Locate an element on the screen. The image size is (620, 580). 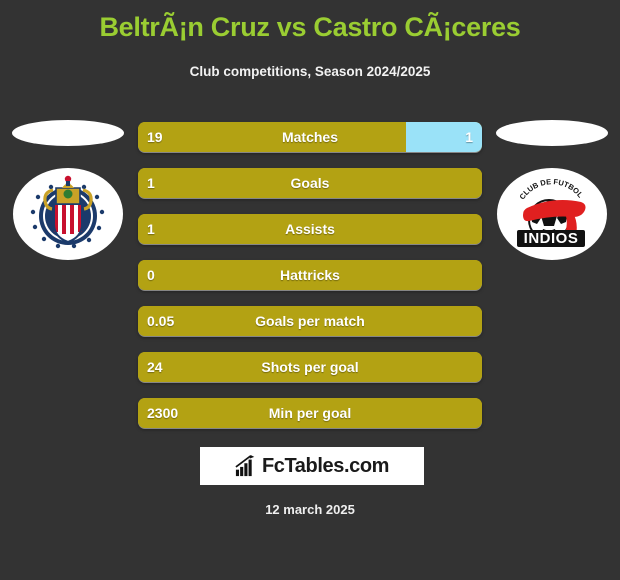
stat-row: 1 Goals is located at coordinates (310, 183).